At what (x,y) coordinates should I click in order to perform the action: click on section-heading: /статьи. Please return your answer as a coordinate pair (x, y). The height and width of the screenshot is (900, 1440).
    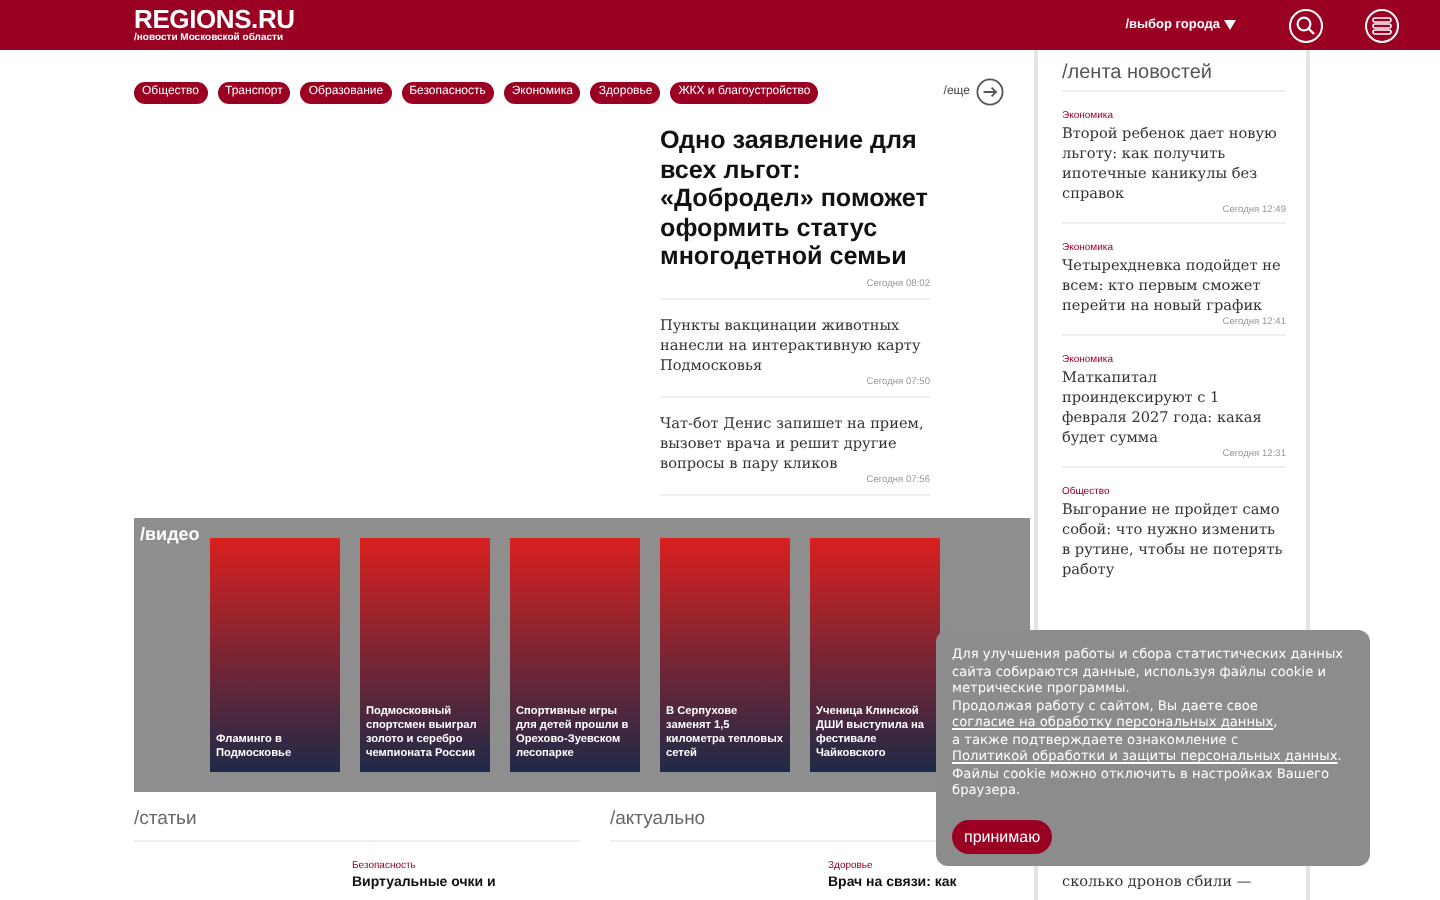
    Looking at the image, I should click on (357, 825).